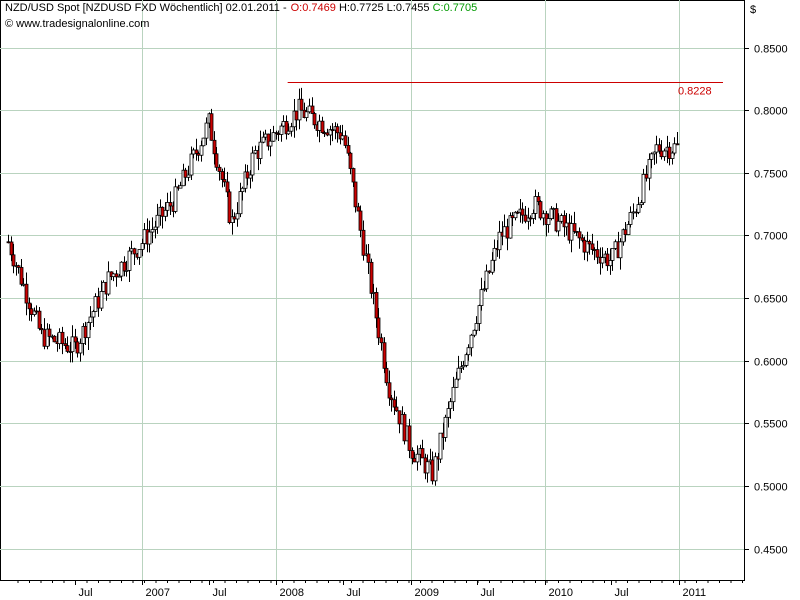  What do you see at coordinates (771, 363) in the screenshot?
I see `y-tick-label: 0.6000` at bounding box center [771, 363].